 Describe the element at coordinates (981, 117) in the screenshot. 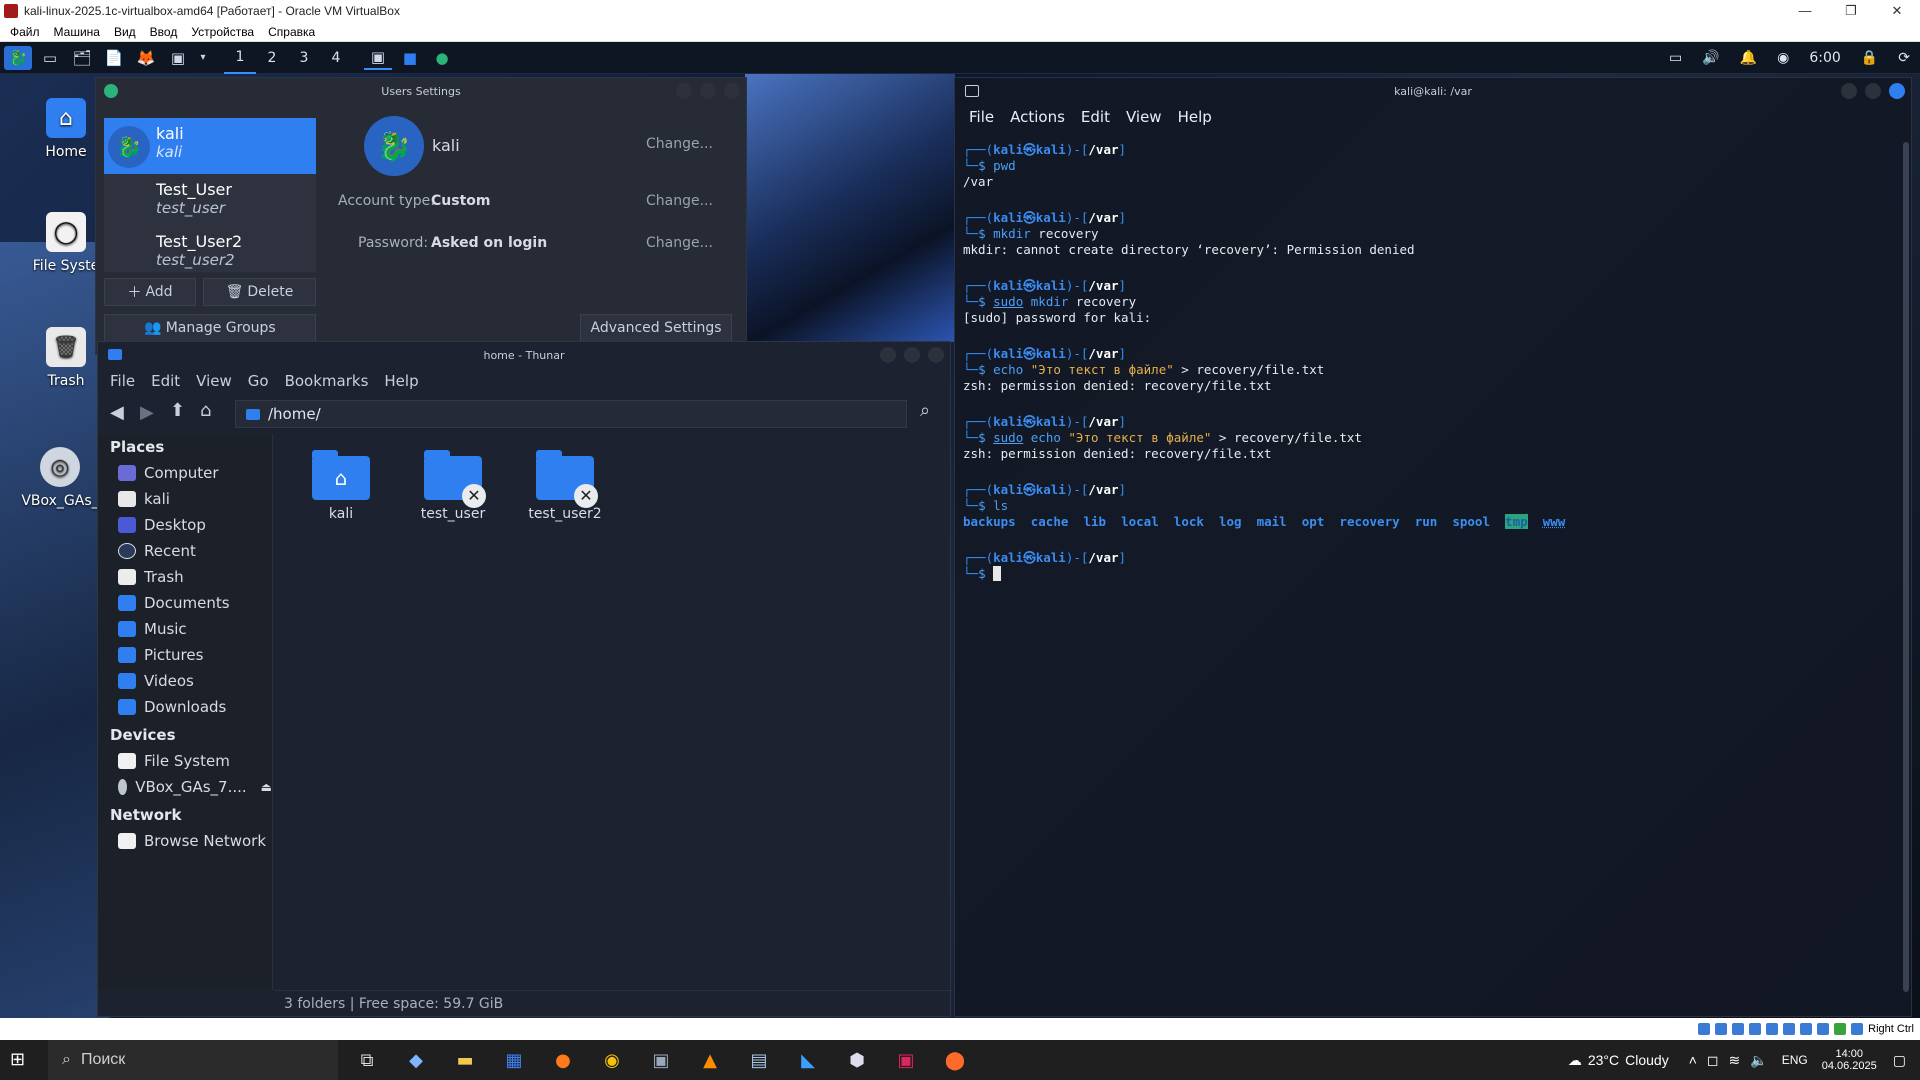

I see `terminal-menu-file: File` at that location.